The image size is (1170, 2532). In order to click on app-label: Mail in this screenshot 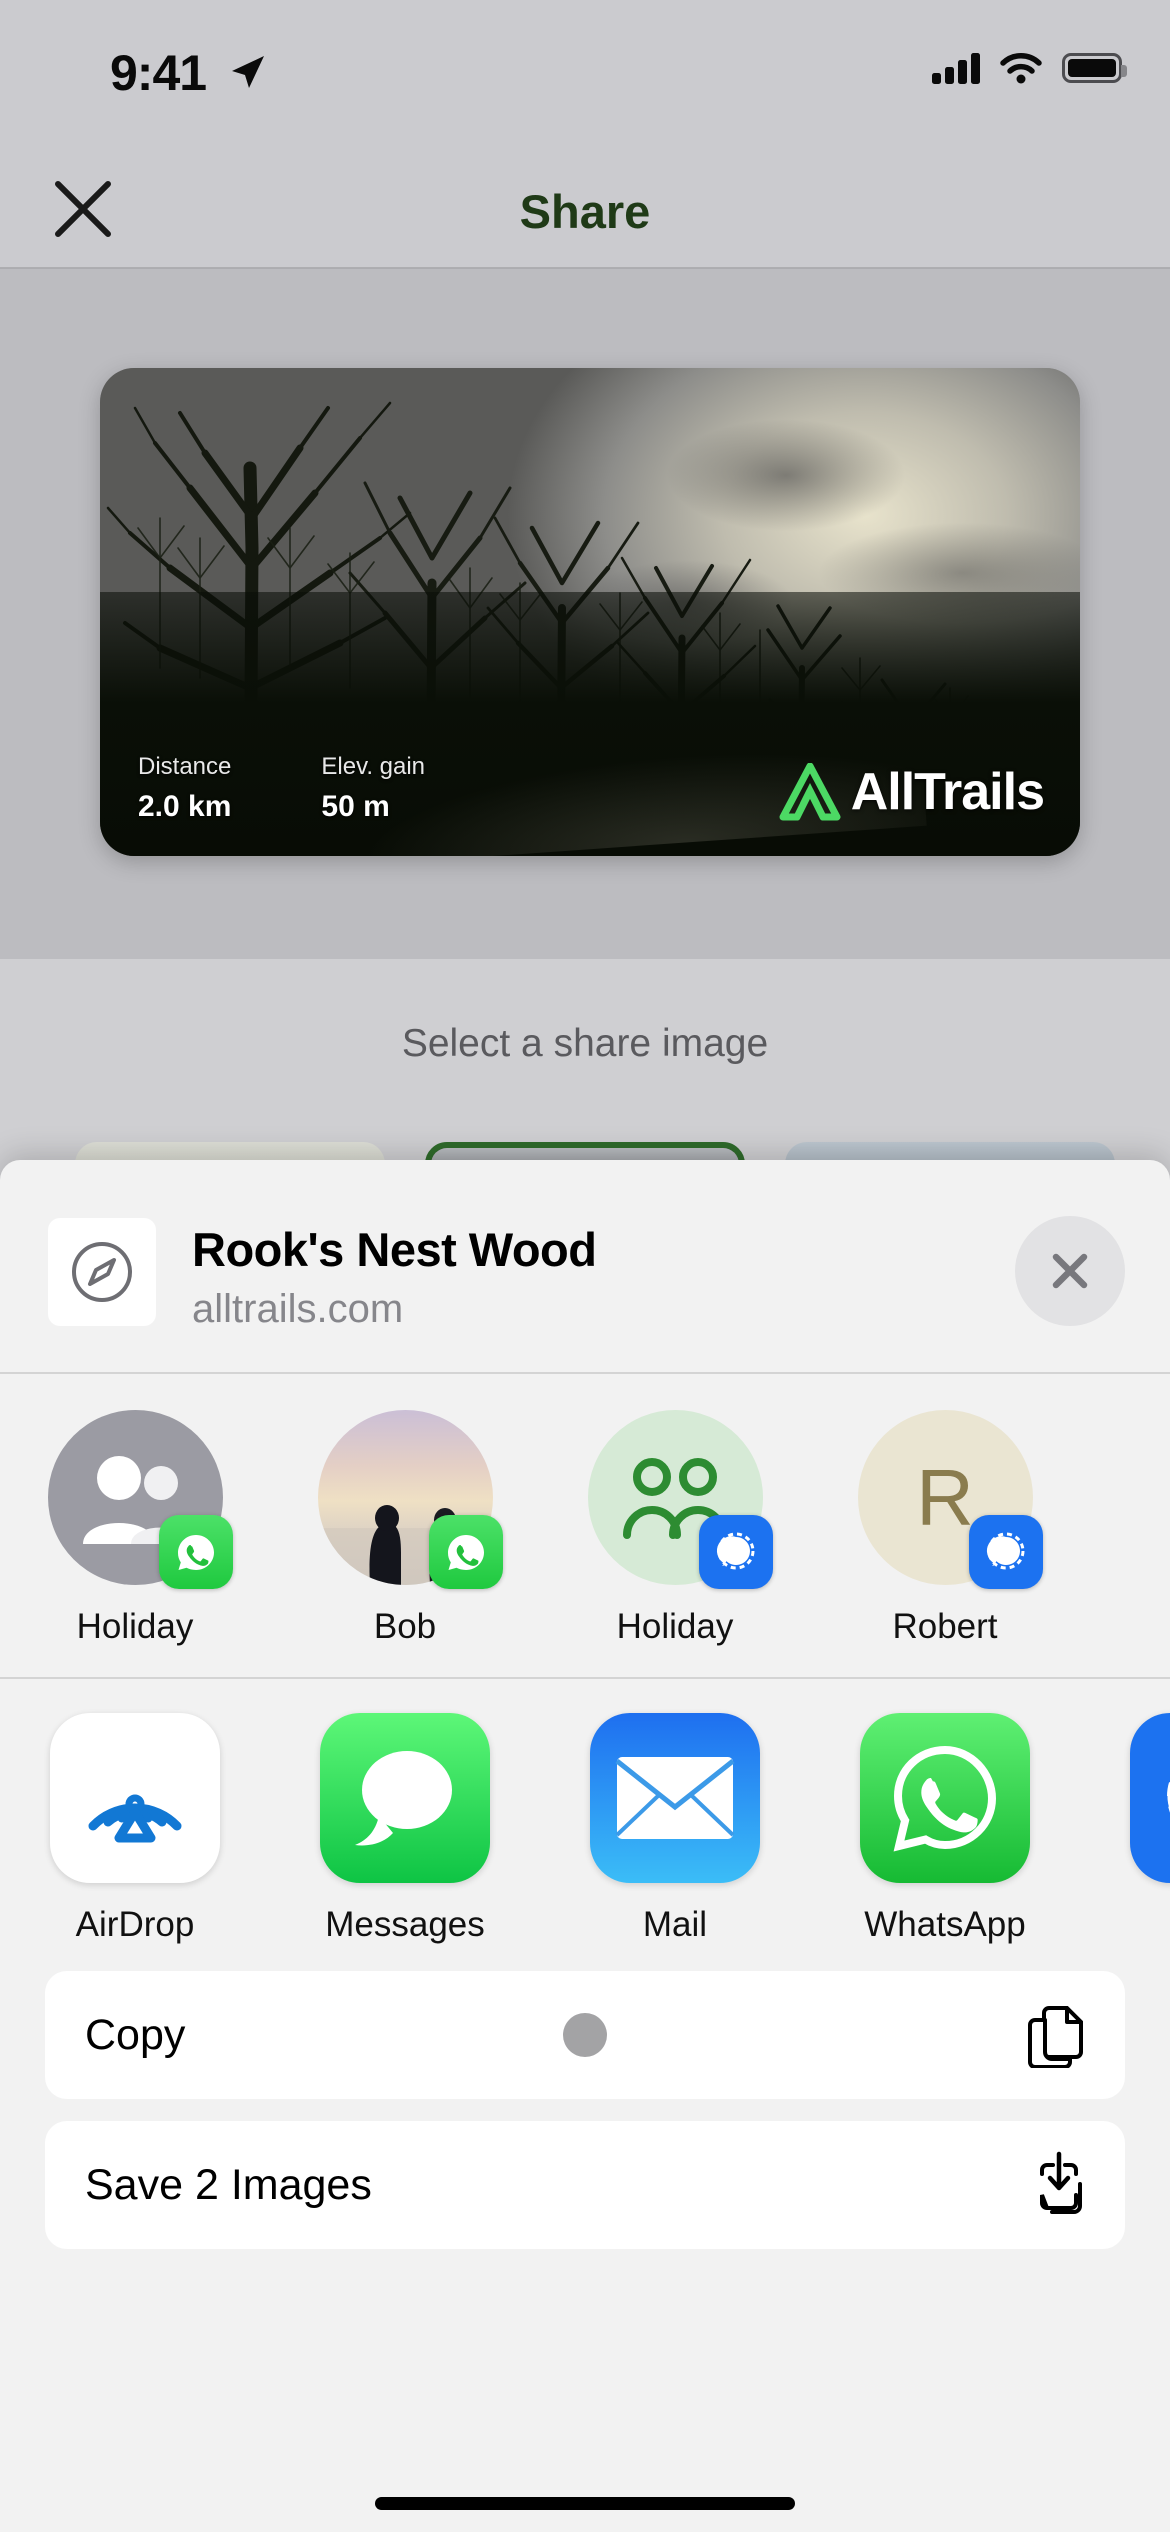, I will do `click(675, 1924)`.